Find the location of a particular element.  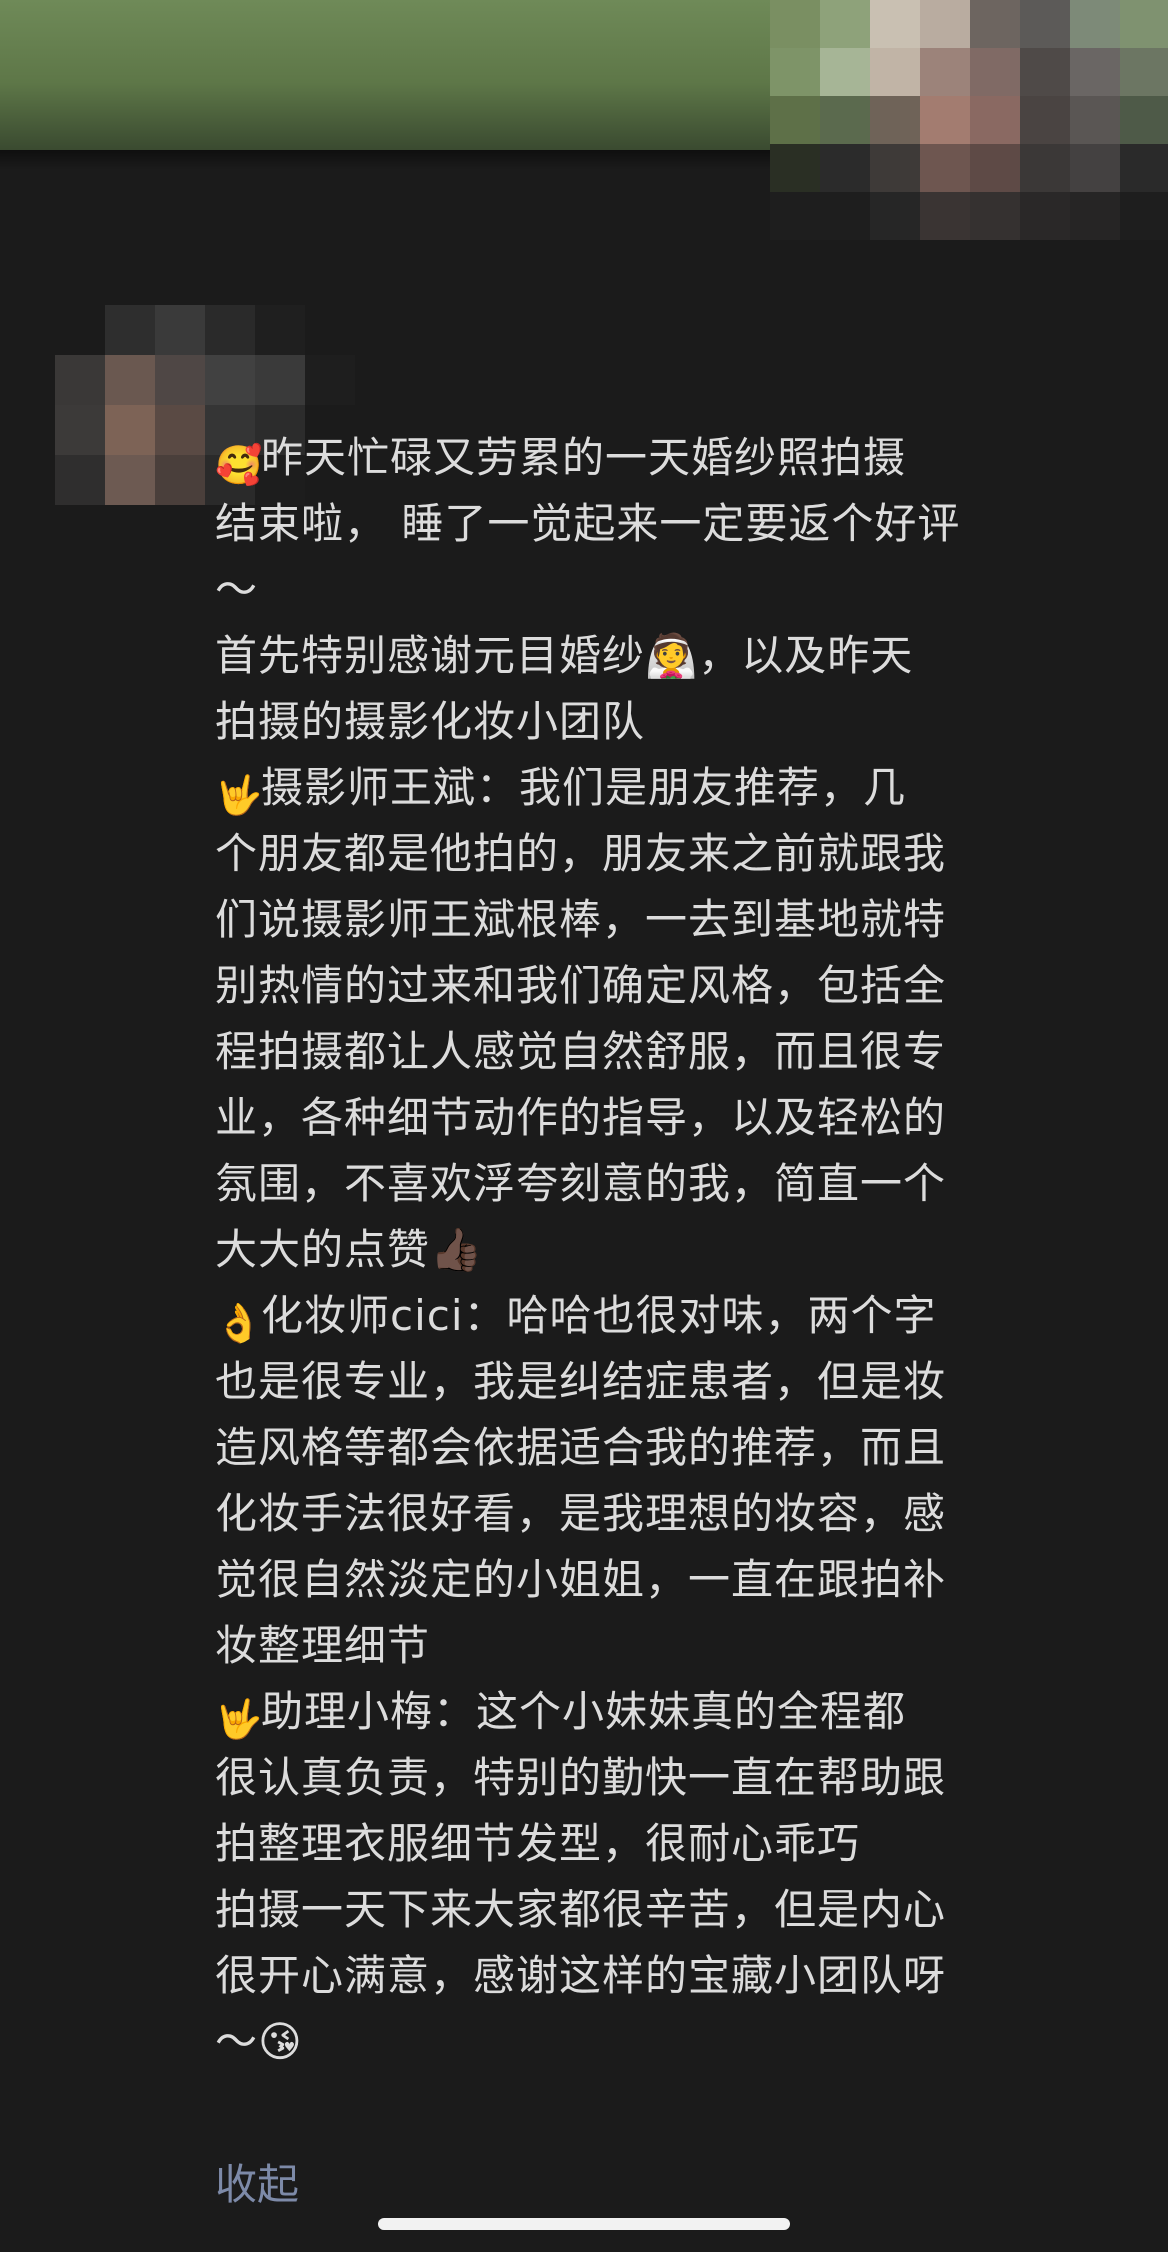

post-line: ～ is located at coordinates (665, 590).